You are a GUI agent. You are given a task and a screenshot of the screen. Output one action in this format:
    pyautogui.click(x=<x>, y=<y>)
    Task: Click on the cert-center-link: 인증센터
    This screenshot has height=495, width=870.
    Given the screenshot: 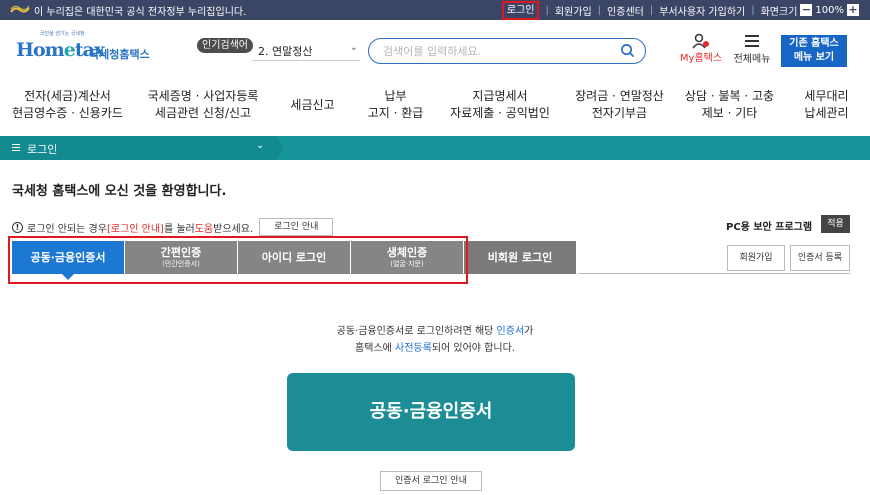 What is the action you would take?
    pyautogui.click(x=625, y=10)
    